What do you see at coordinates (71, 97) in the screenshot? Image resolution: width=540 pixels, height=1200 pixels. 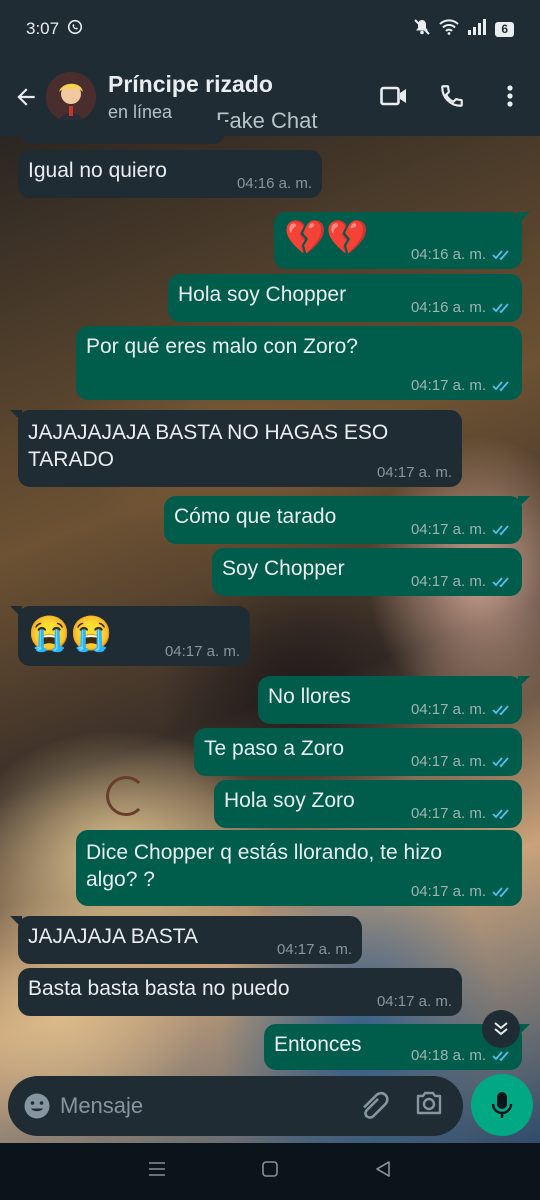 I see `avatar` at bounding box center [71, 97].